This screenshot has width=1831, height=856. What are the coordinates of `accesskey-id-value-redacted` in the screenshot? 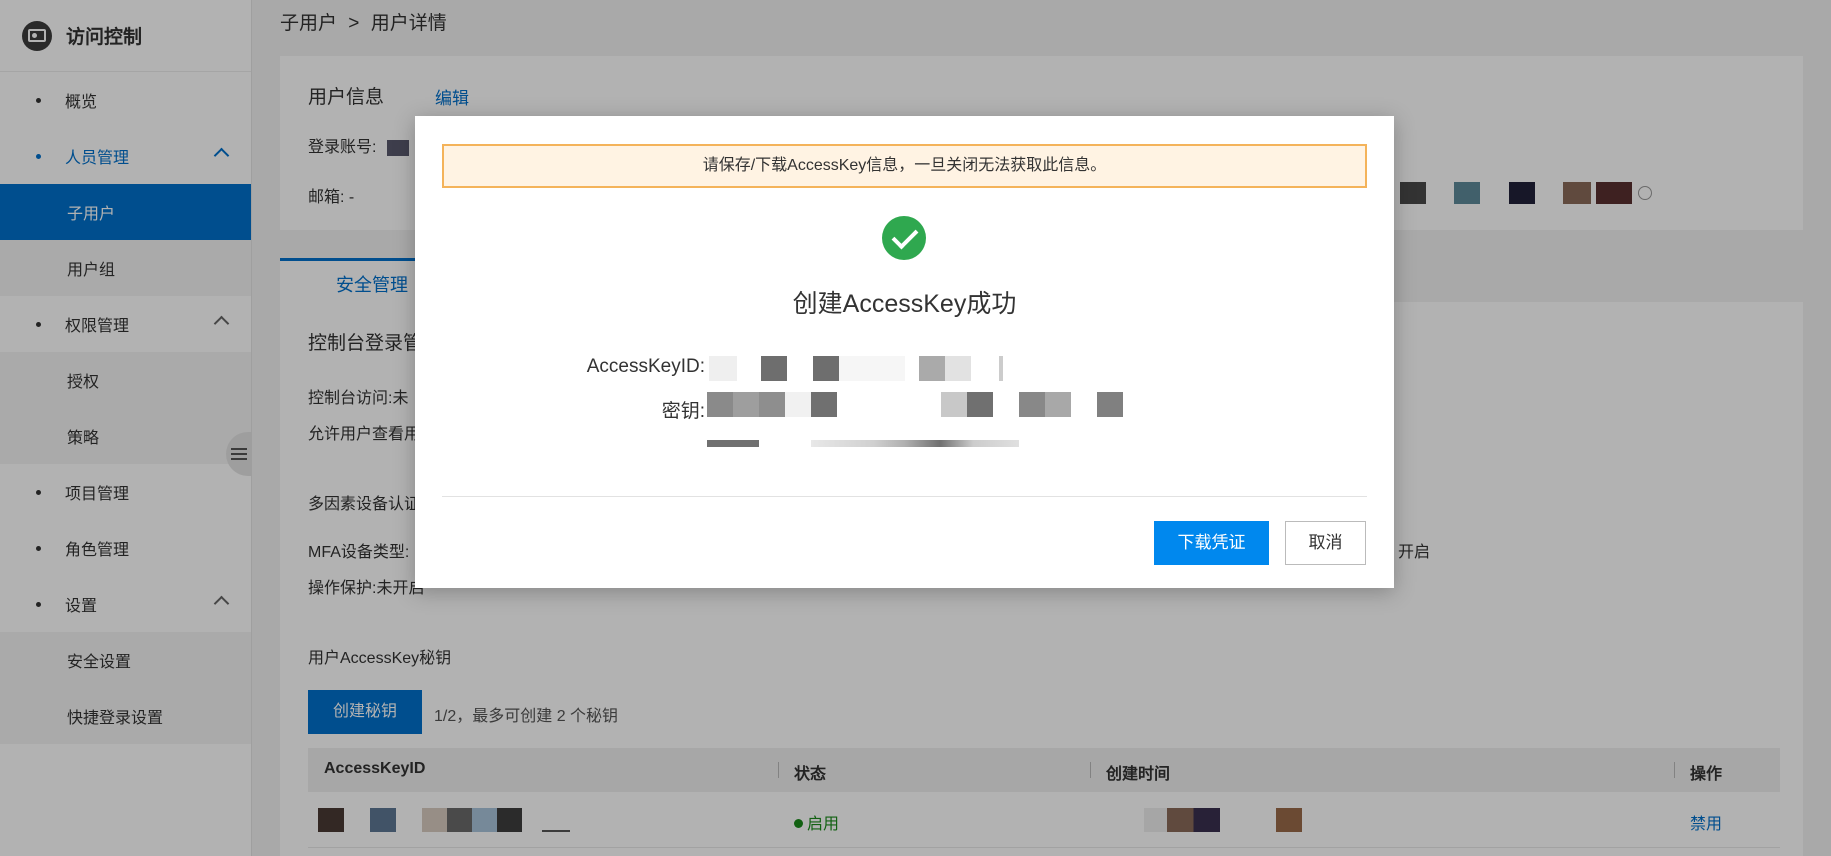 It's located at (869, 368).